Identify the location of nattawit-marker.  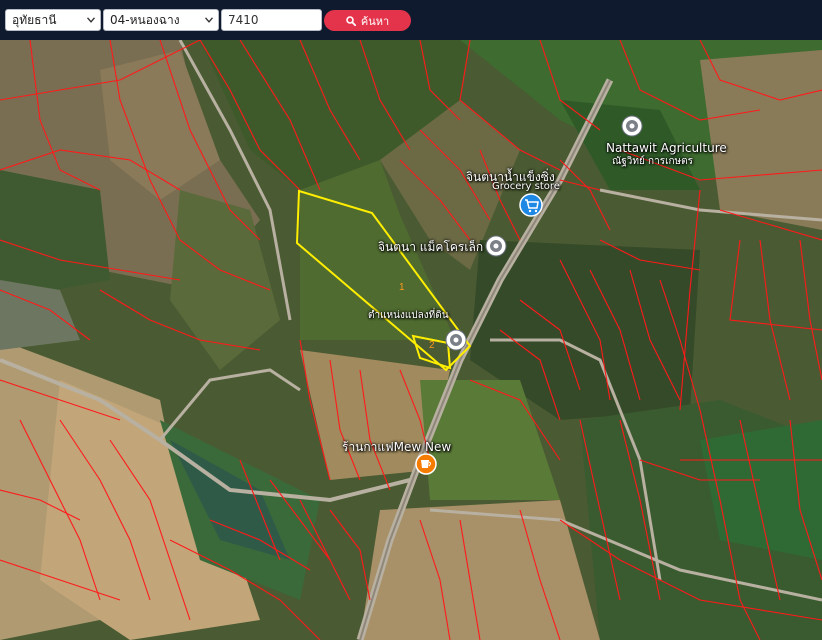
(632, 126).